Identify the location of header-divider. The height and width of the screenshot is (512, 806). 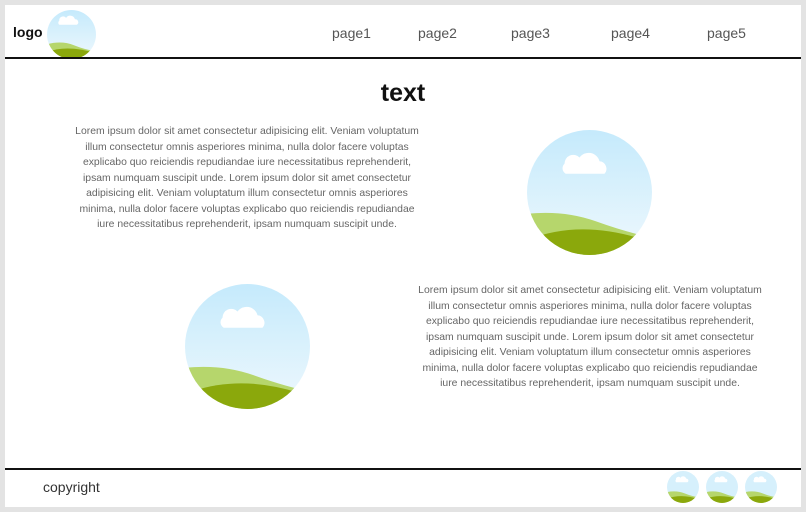
(403, 58).